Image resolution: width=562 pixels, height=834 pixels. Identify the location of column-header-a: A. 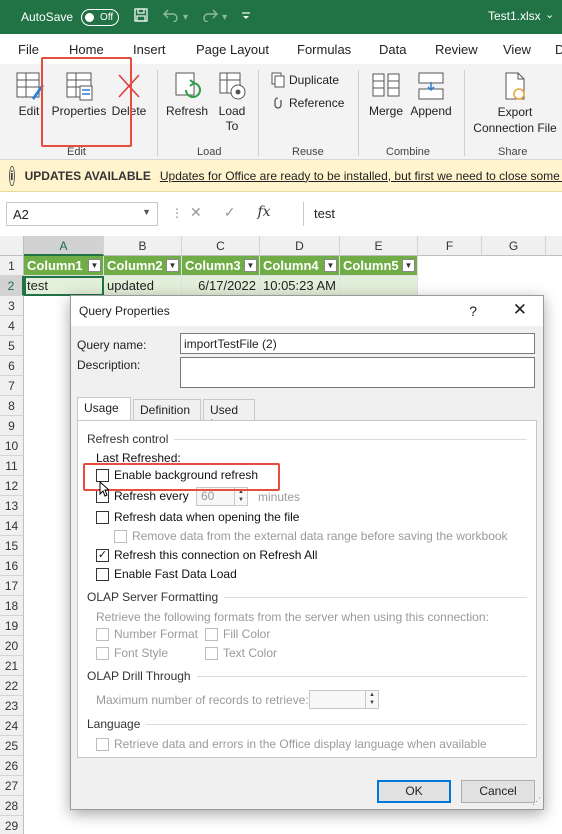
(64, 246).